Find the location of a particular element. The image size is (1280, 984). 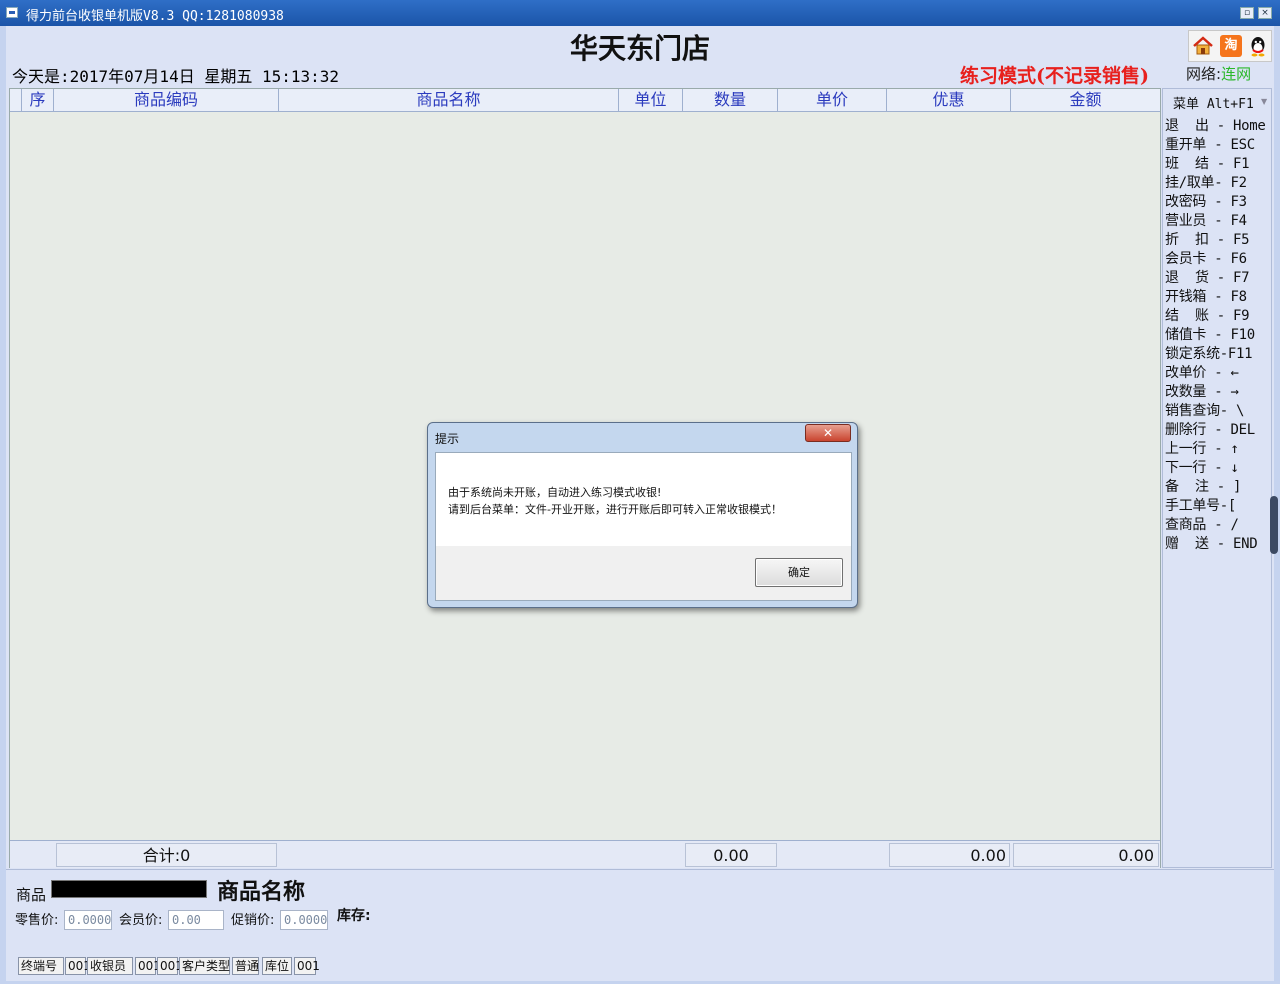

retail-price-label: 零售价: is located at coordinates (37, 920).